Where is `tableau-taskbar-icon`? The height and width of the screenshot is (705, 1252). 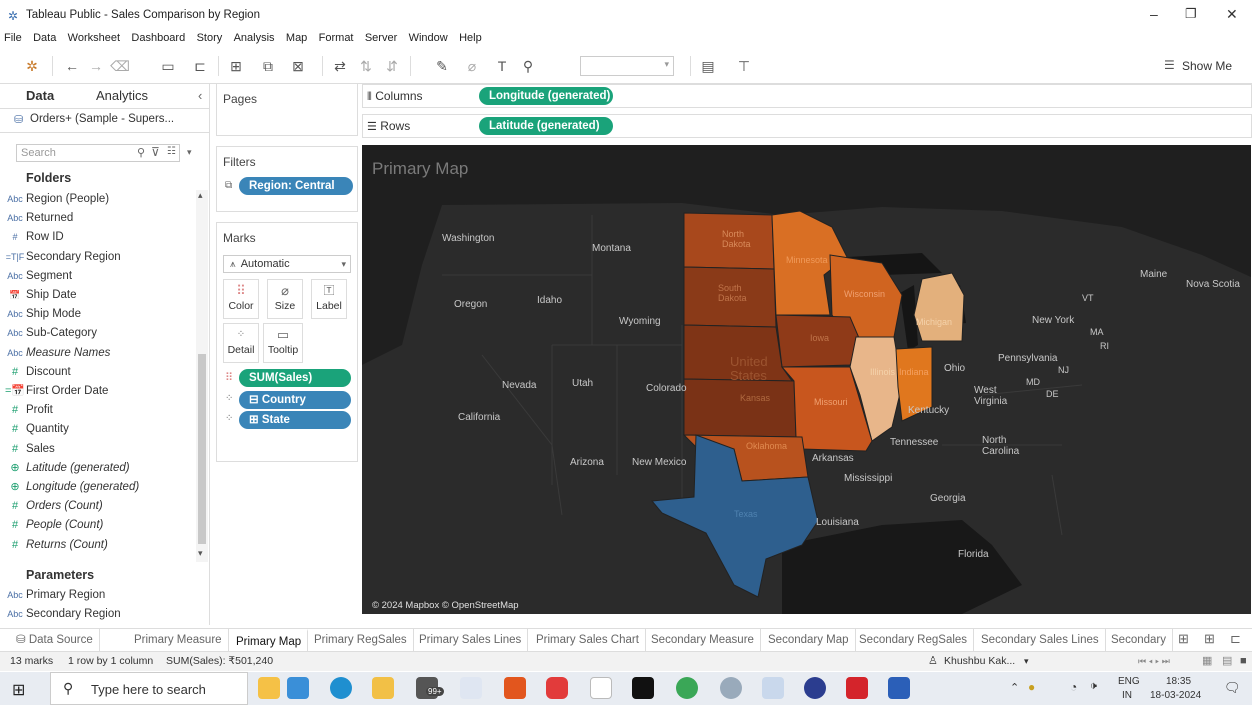 tableau-taskbar-icon is located at coordinates (773, 688).